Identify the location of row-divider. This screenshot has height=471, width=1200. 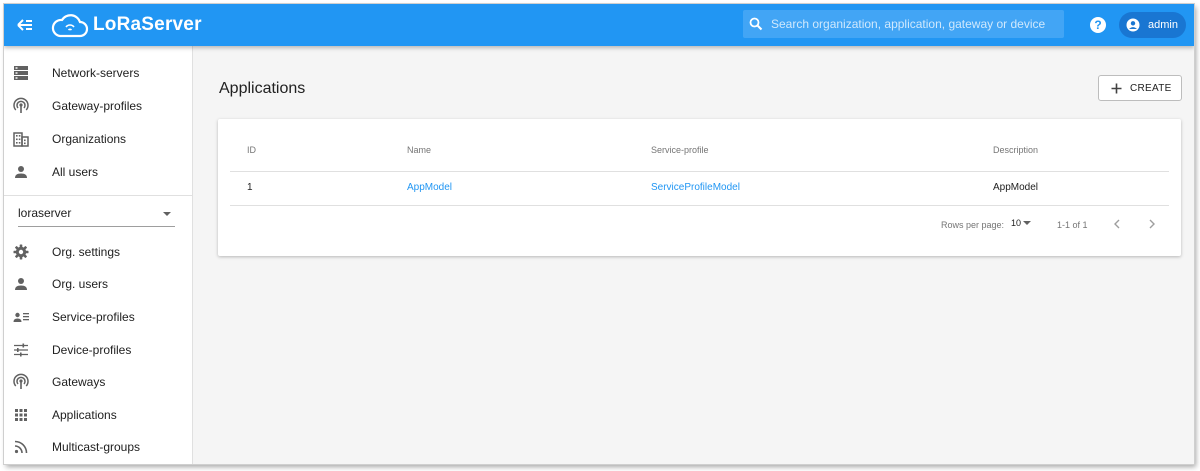
(699, 205).